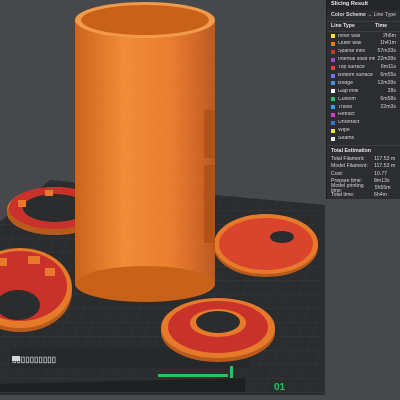 This screenshot has height=400, width=400. What do you see at coordinates (386, 51) in the screenshot?
I see `line-type-time: 57m33s` at bounding box center [386, 51].